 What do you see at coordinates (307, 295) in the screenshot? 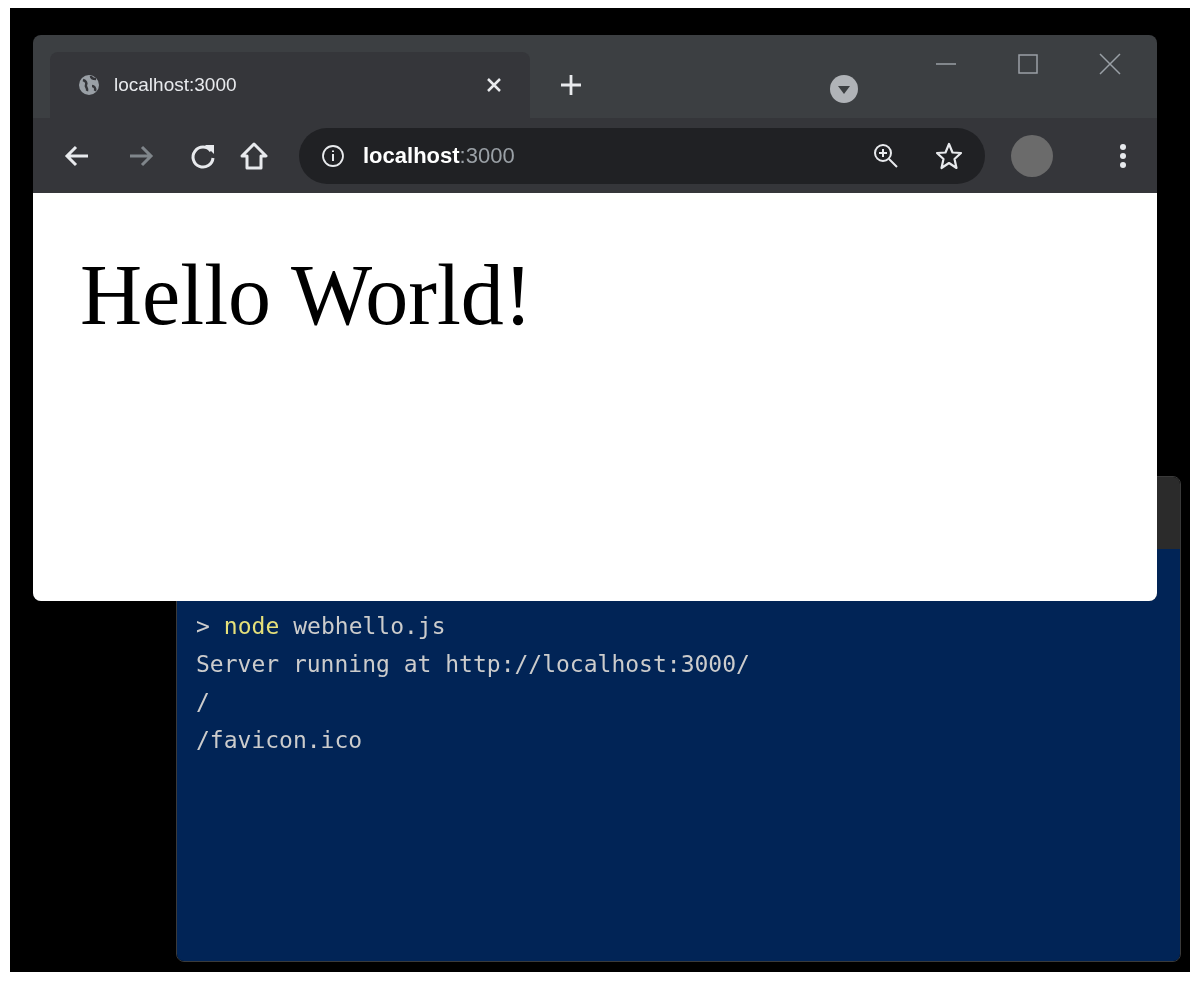
I see `page-heading: Hello World!` at bounding box center [307, 295].